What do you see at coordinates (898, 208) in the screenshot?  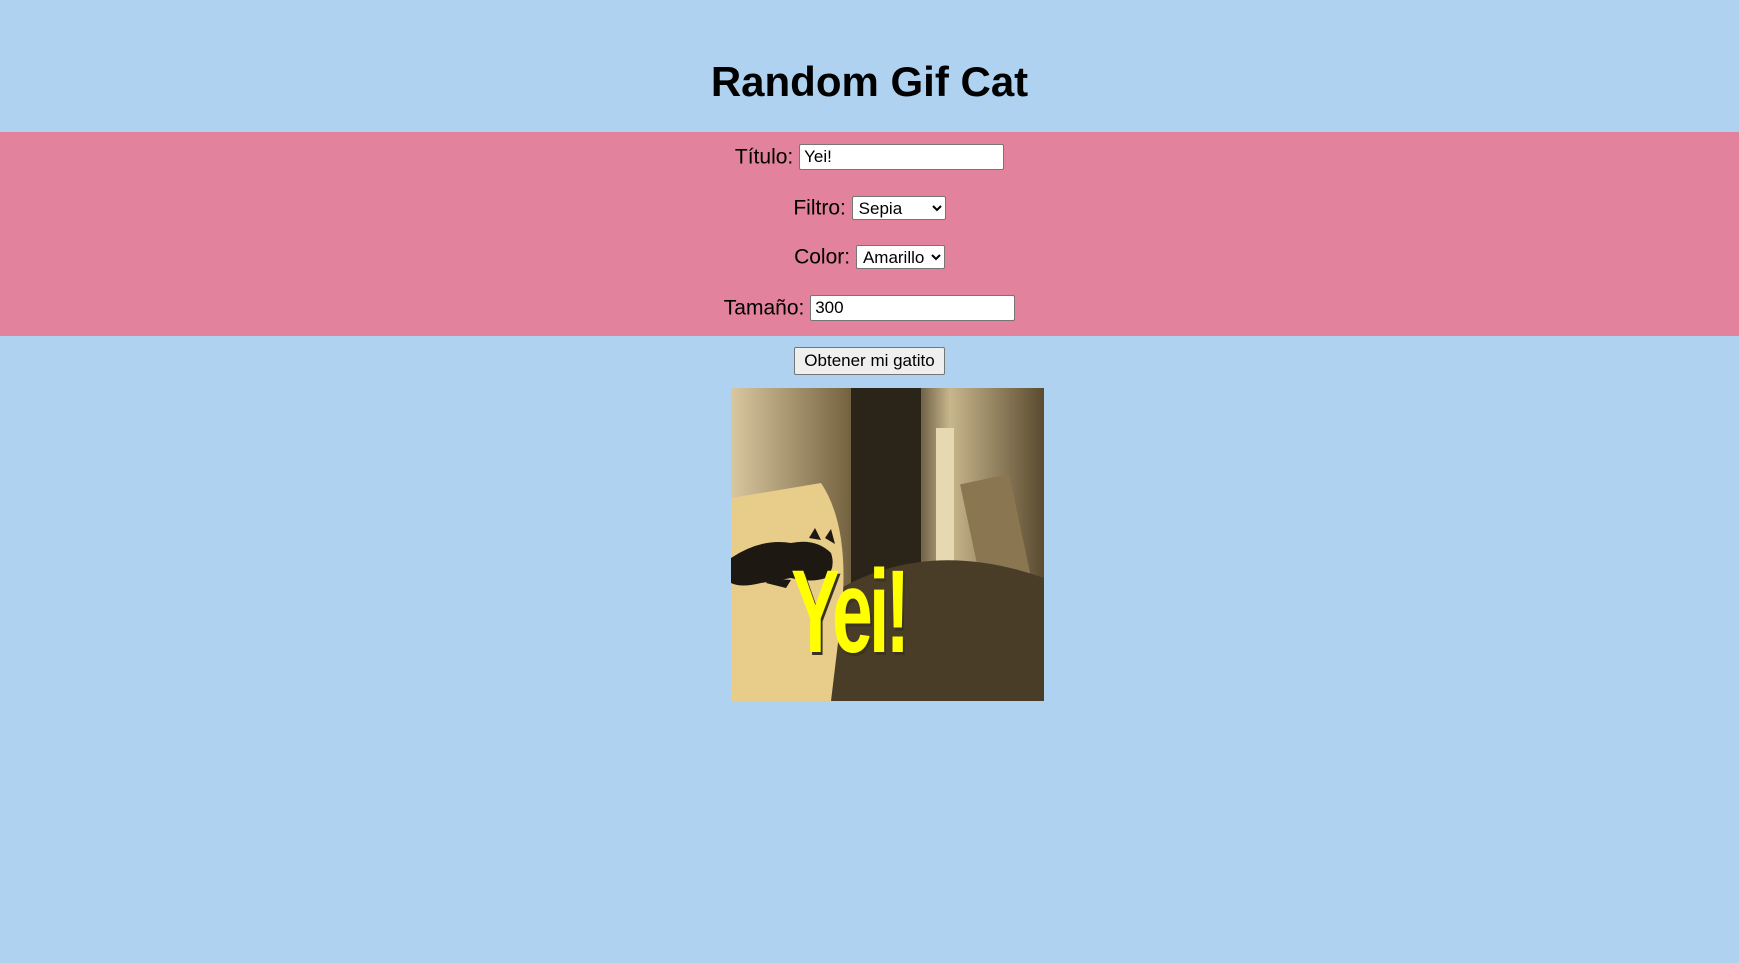 I see `filtro-select: Sepia` at bounding box center [898, 208].